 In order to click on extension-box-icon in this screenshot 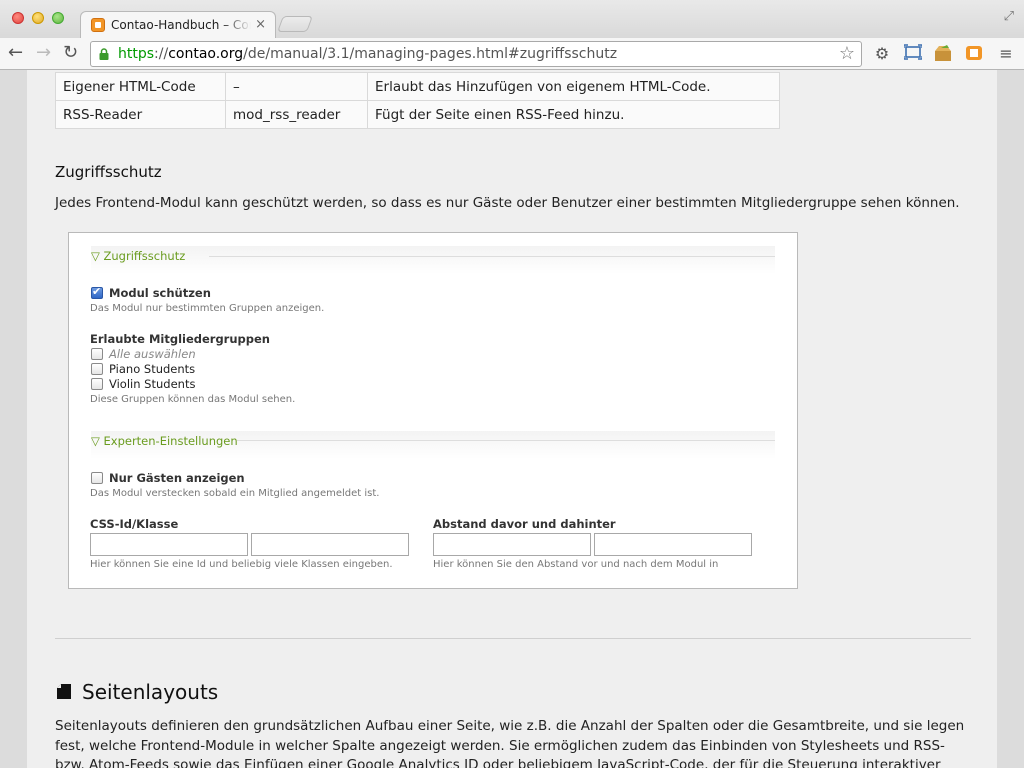, I will do `click(943, 54)`.